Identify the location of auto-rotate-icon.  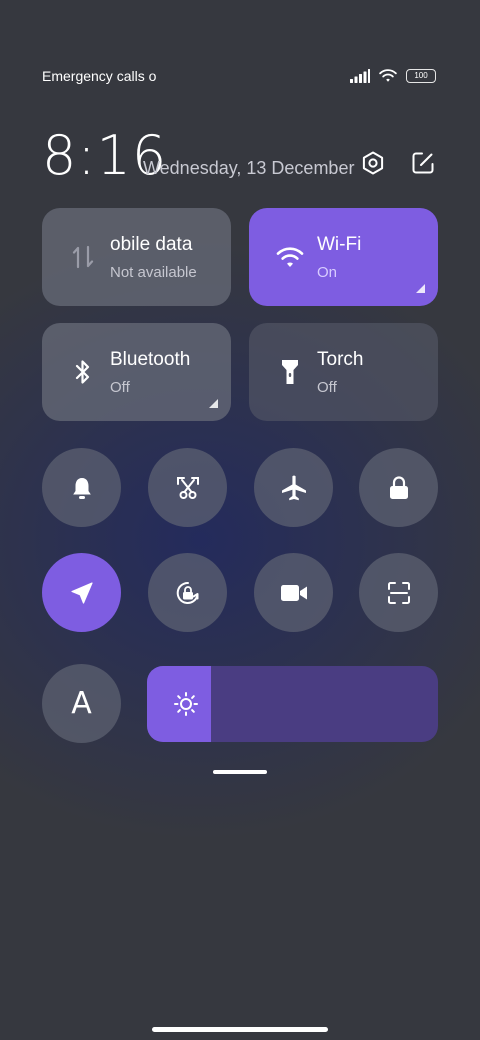
(187, 592).